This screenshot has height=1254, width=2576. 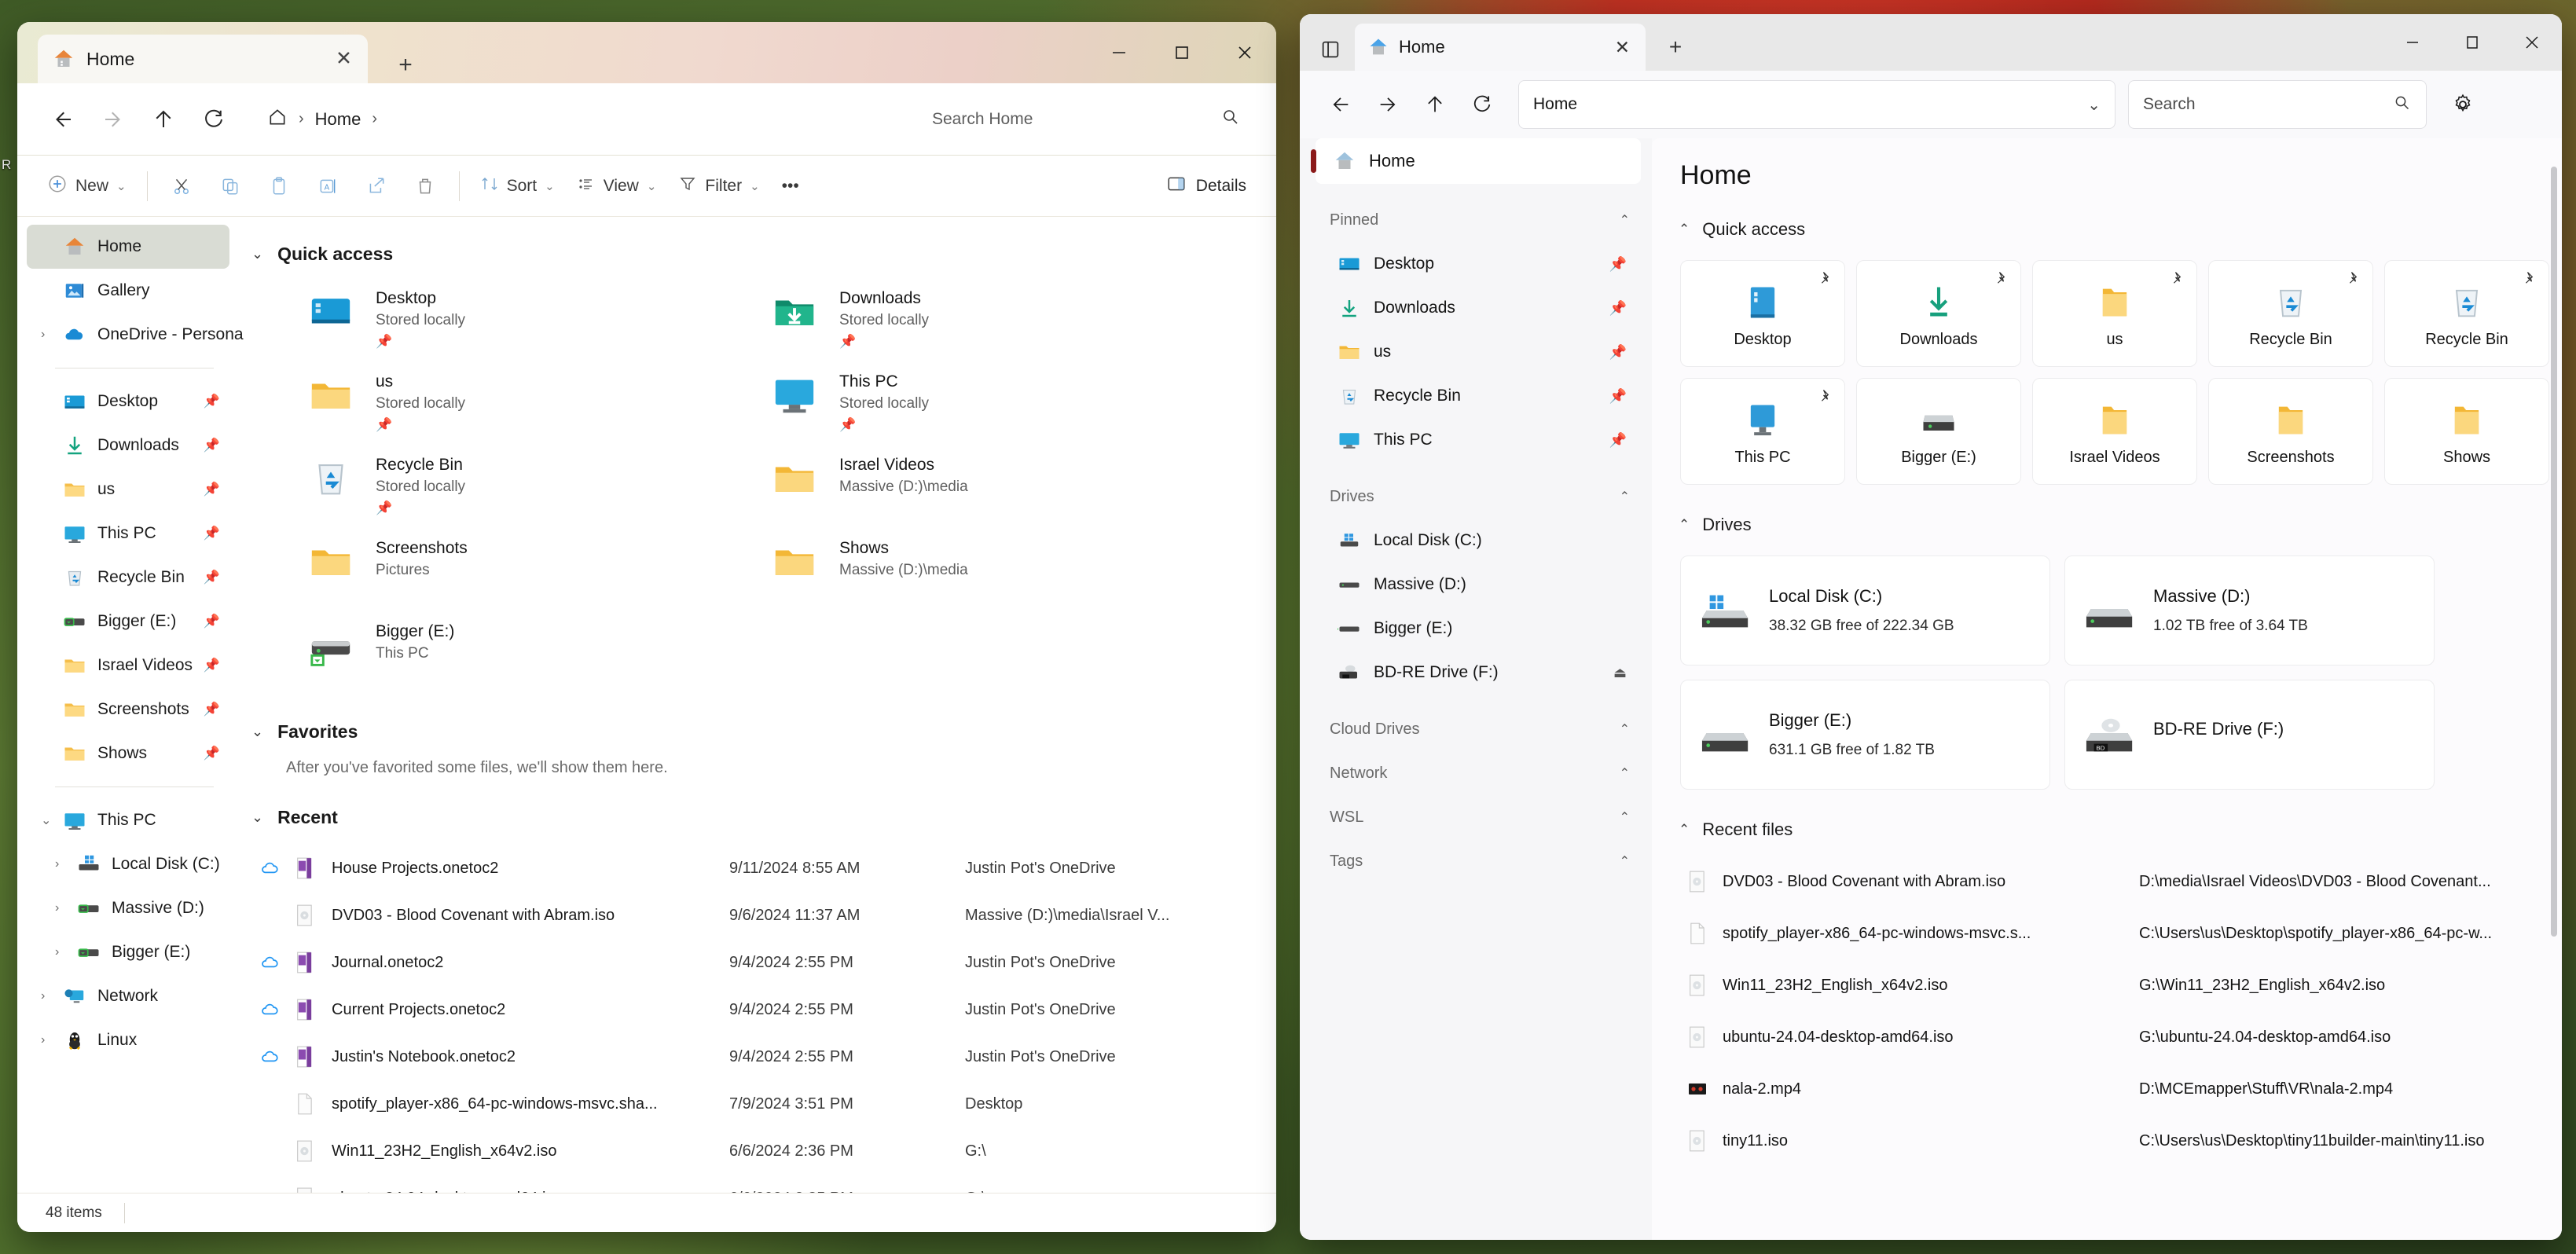 What do you see at coordinates (128, 710) in the screenshot?
I see `sidebar-item-screenshots: Screenshots 📌` at bounding box center [128, 710].